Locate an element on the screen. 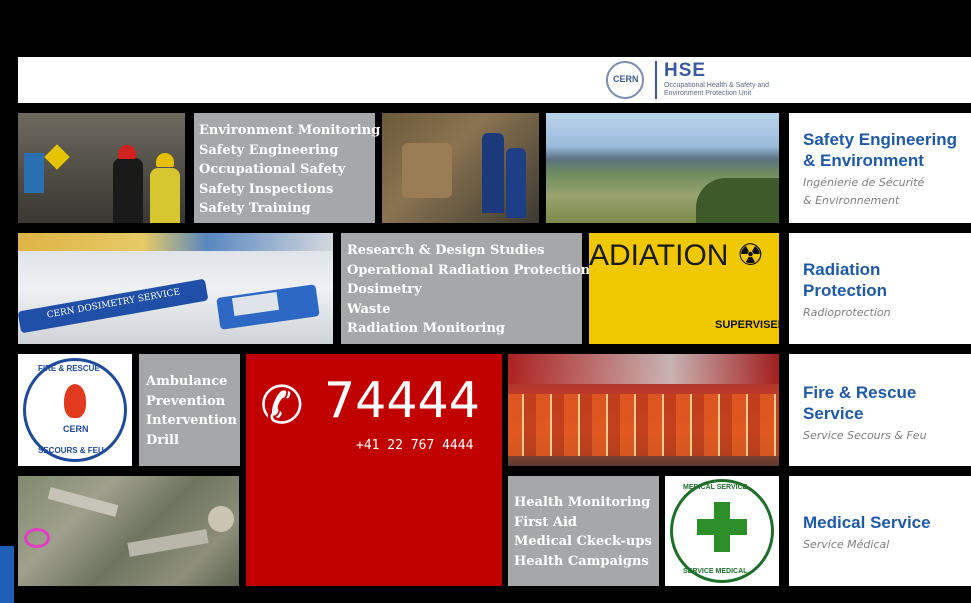 The height and width of the screenshot is (603, 971). flame-icon is located at coordinates (75, 401).